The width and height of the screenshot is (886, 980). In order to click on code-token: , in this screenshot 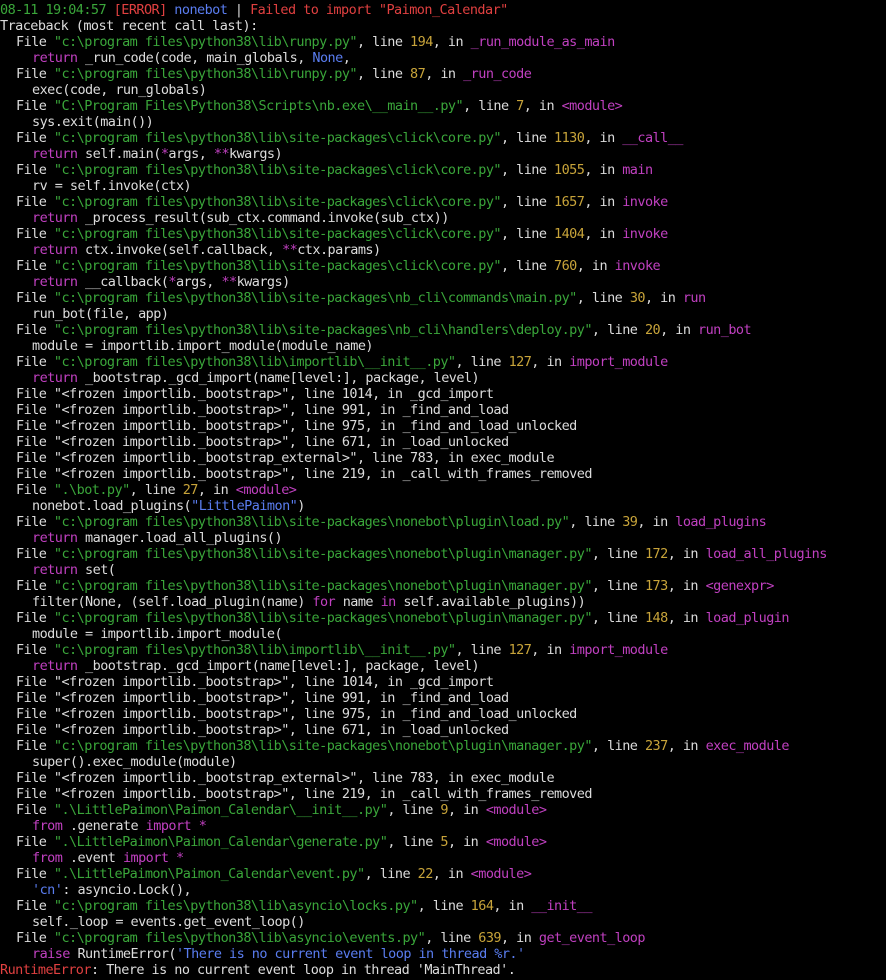, I will do `click(346, 58)`.